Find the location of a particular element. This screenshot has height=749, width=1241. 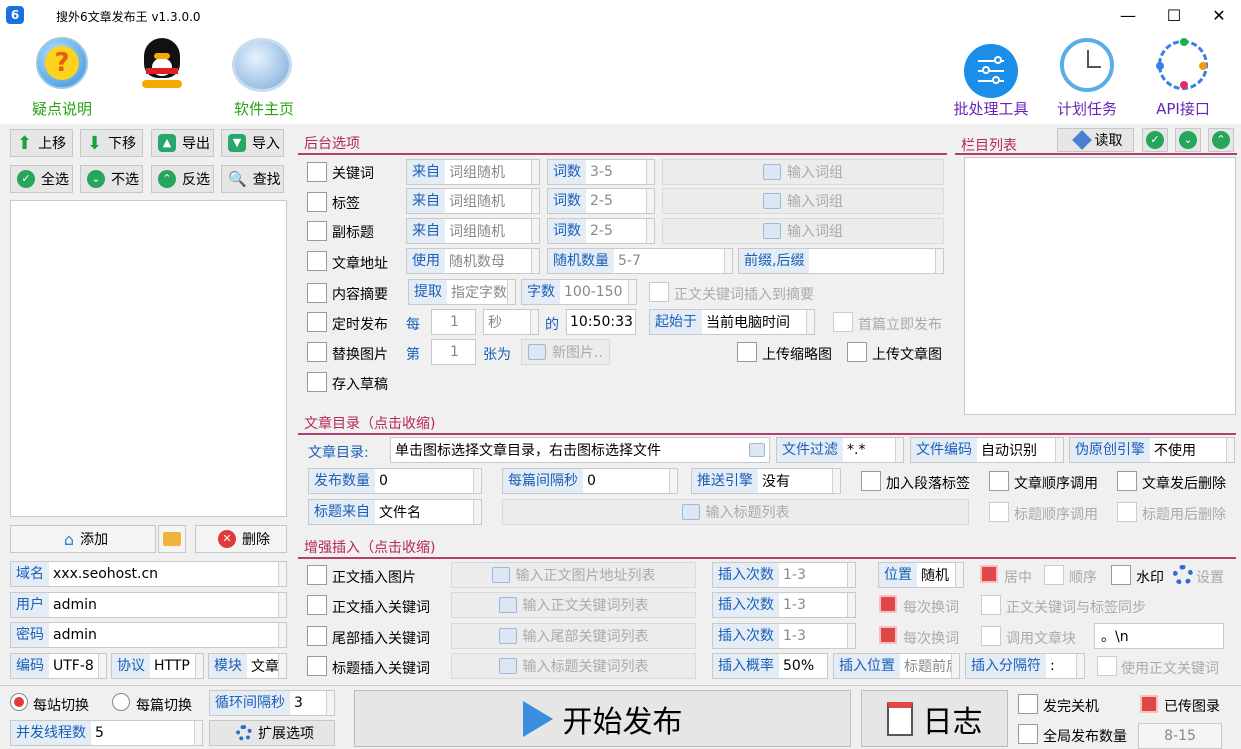

batch-label: 批处理工具 is located at coordinates (991, 108).